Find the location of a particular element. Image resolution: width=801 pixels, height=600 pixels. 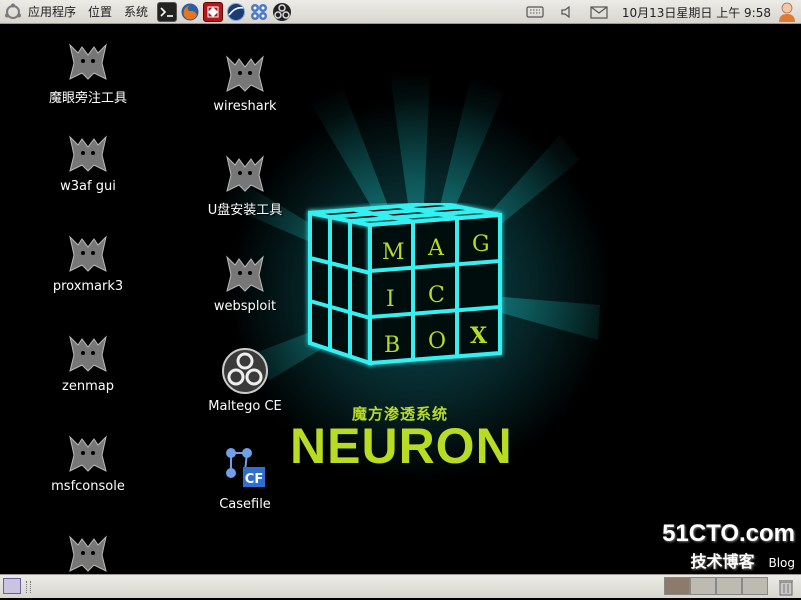

maltego-icon is located at coordinates (245, 371).